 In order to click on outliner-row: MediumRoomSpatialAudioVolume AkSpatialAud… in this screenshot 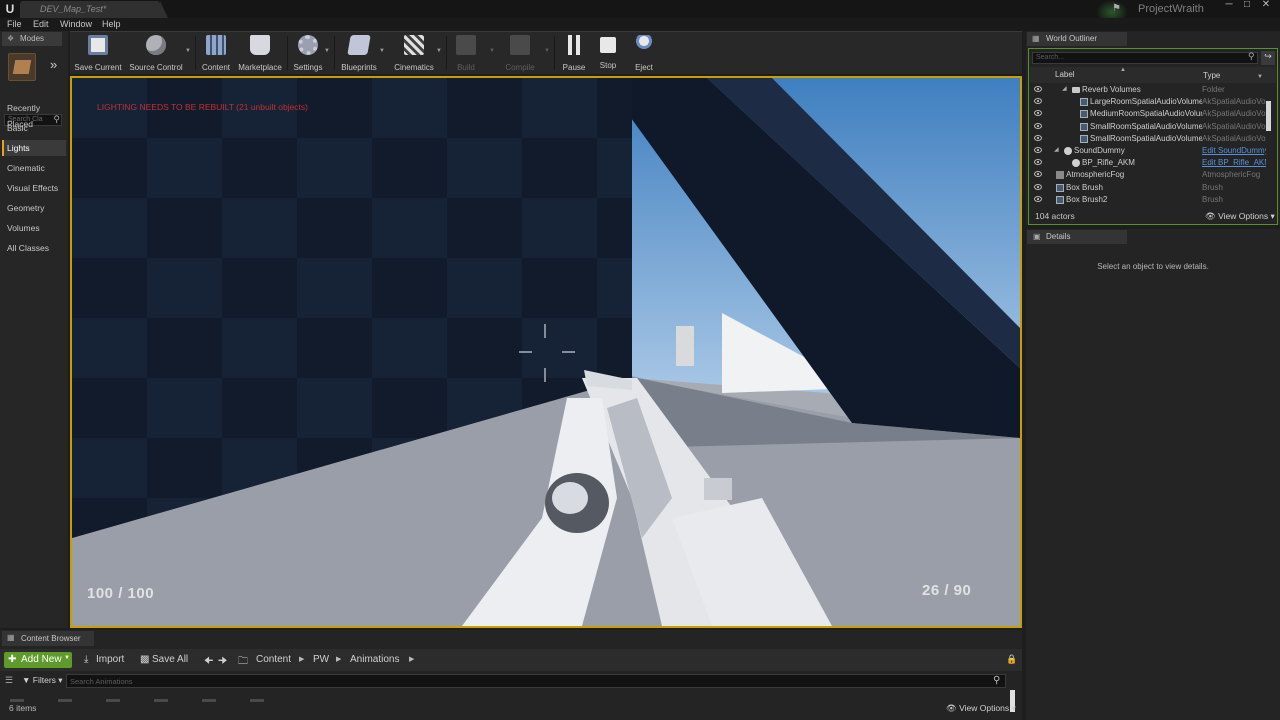, I will do `click(1148, 115)`.